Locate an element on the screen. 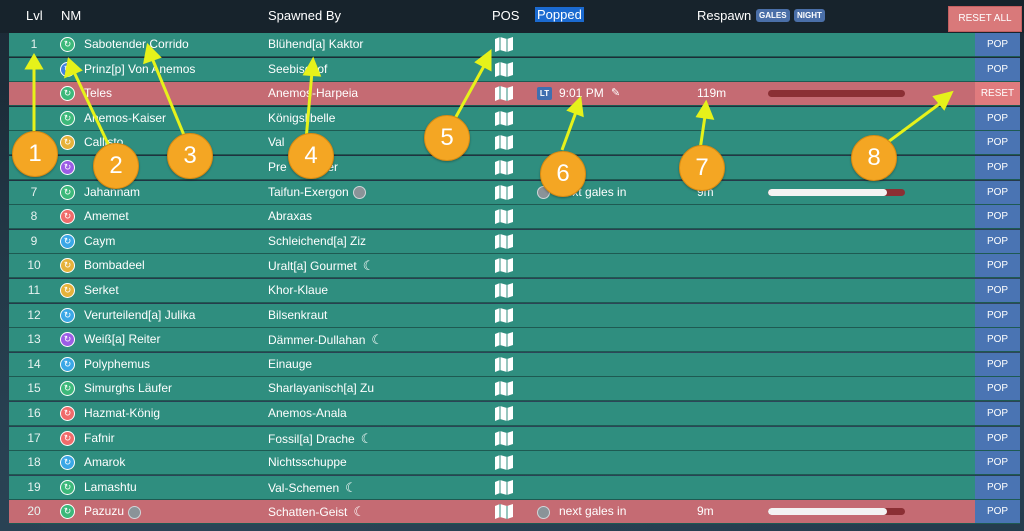  spawned-by: Schleichend[a] Ziz is located at coordinates (317, 241).